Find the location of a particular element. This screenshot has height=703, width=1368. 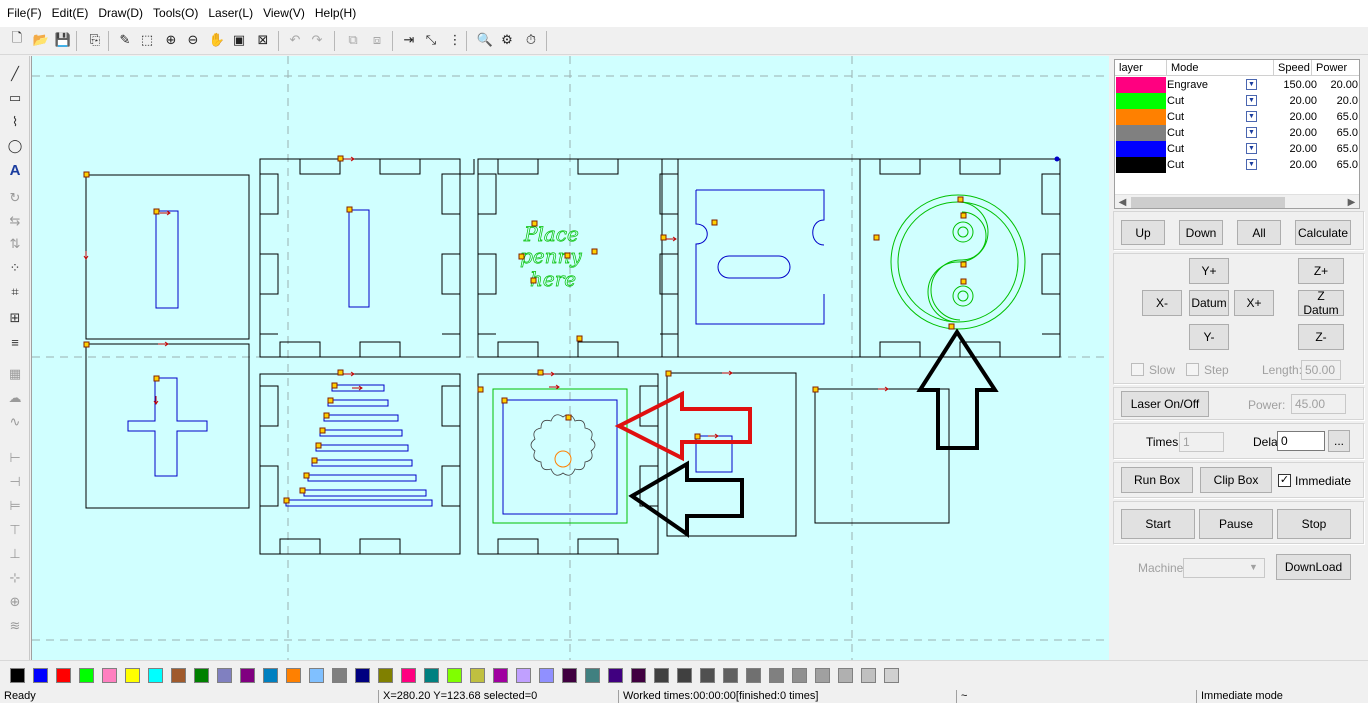

crop-icon: ⌗ is located at coordinates (15, 292).